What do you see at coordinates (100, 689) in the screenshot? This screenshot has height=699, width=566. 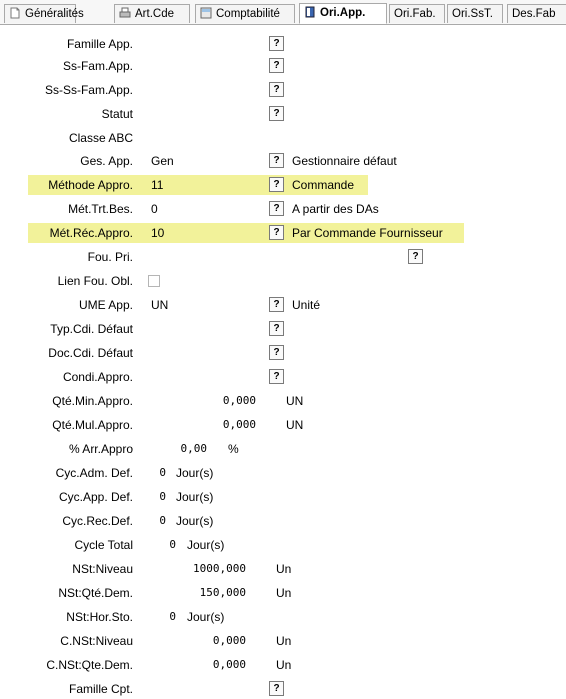 I see `field-label: Famille Cpt.` at bounding box center [100, 689].